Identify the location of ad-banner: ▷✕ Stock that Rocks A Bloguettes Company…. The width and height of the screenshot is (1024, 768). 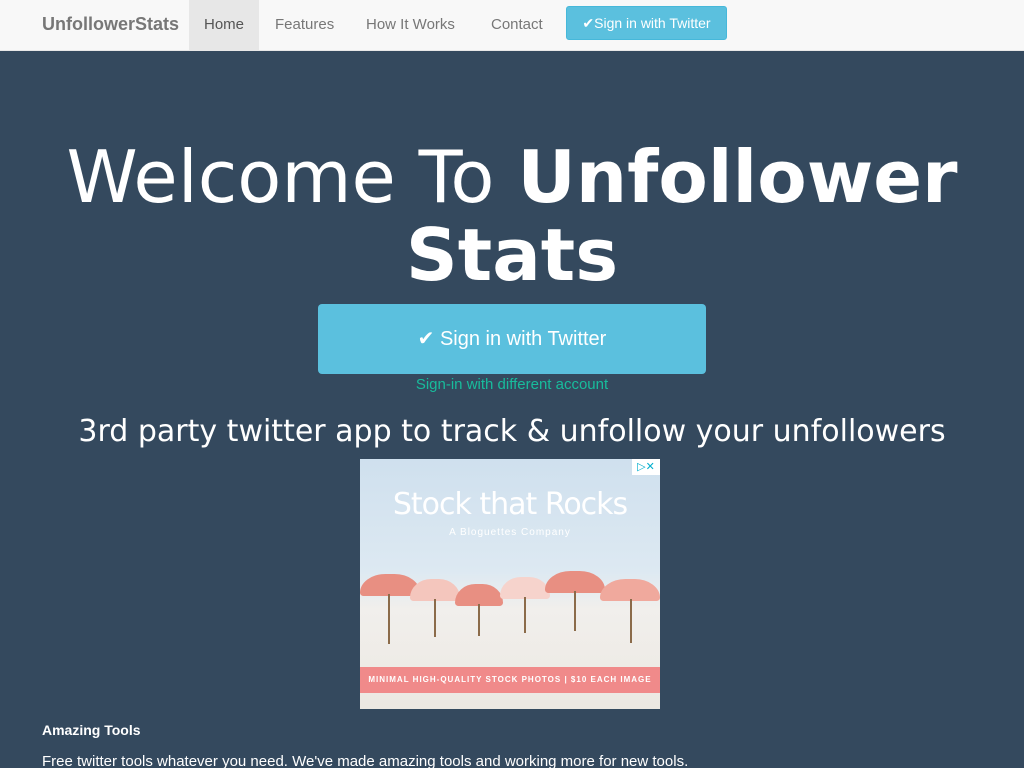
(510, 584).